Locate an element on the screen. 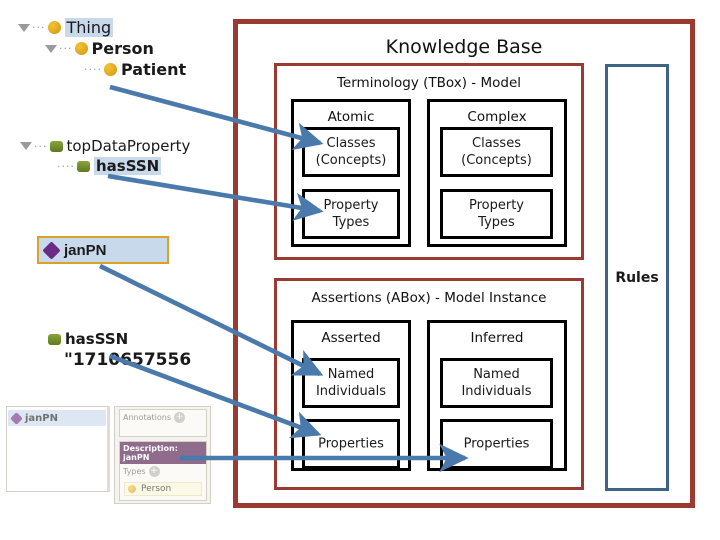 The width and height of the screenshot is (720, 540). type-value-label: Person is located at coordinates (156, 489).